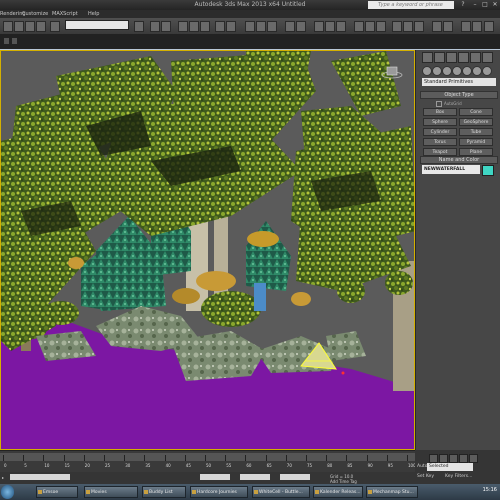  What do you see at coordinates (451, 57) in the screenshot?
I see `hierarchy-tab-icon` at bounding box center [451, 57].